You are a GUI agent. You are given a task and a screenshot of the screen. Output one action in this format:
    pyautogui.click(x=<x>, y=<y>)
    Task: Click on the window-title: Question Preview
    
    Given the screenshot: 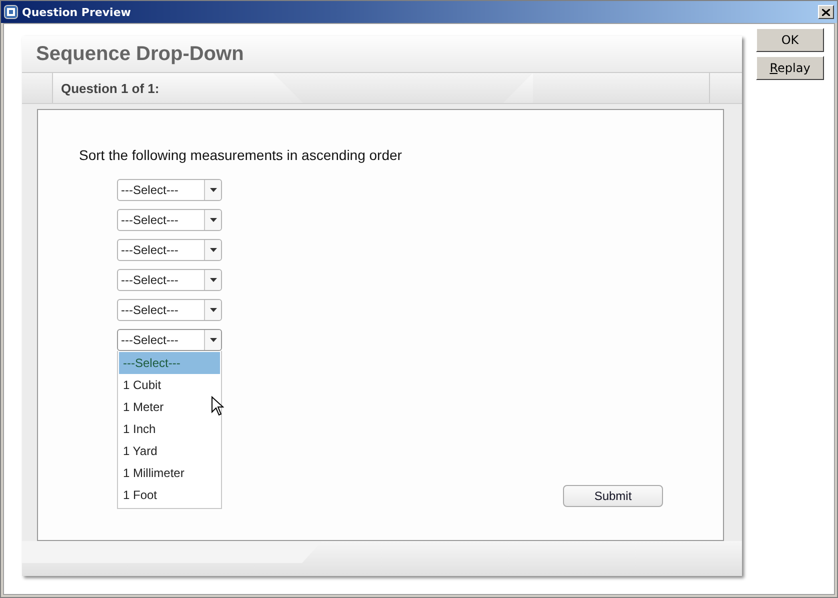 What is the action you would take?
    pyautogui.click(x=77, y=12)
    